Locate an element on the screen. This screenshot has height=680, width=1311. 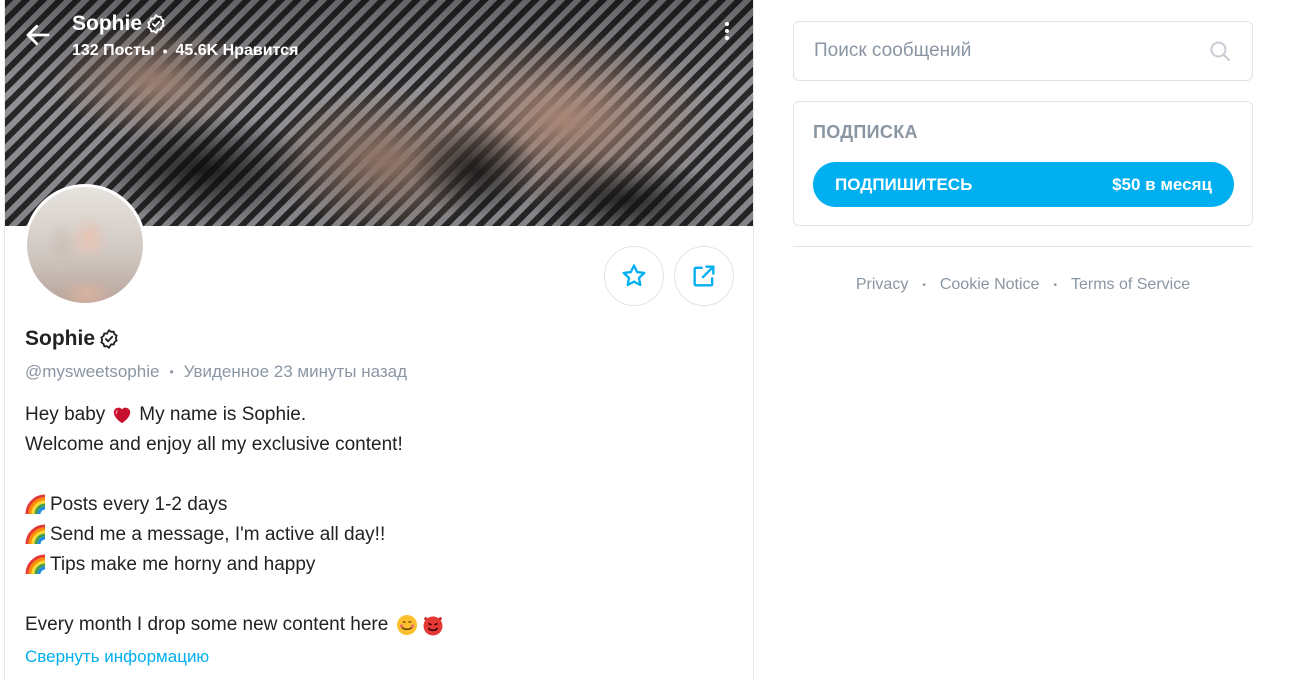
profile-name-text: Sophie is located at coordinates (60, 338).